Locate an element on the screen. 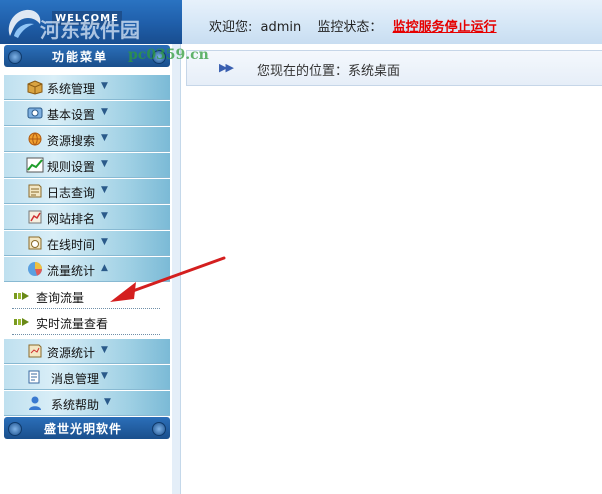 This screenshot has width=602, height=494. menu-item-website-ranking: 网站排名 ▼ is located at coordinates (87, 217).